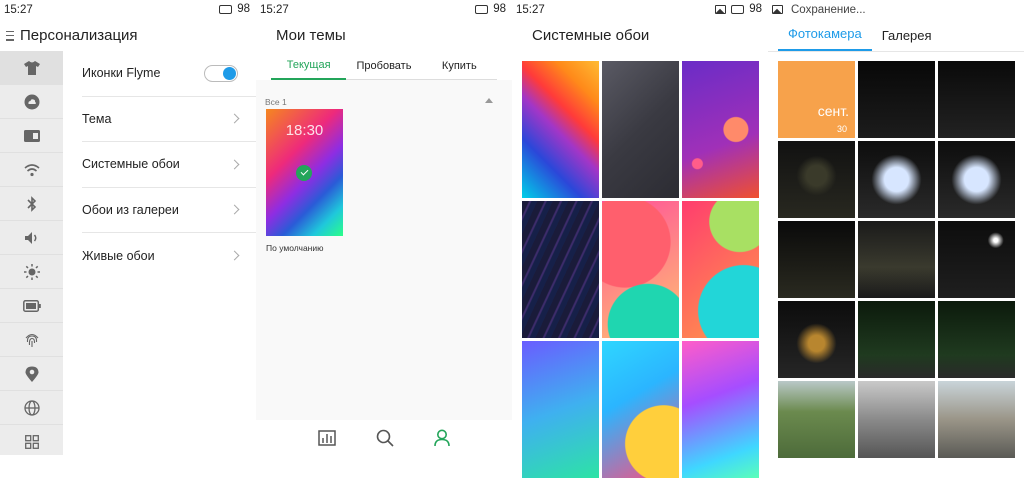 The width and height of the screenshot is (1024, 478). I want to click on sidebar-item-sim, so click(31, 136).